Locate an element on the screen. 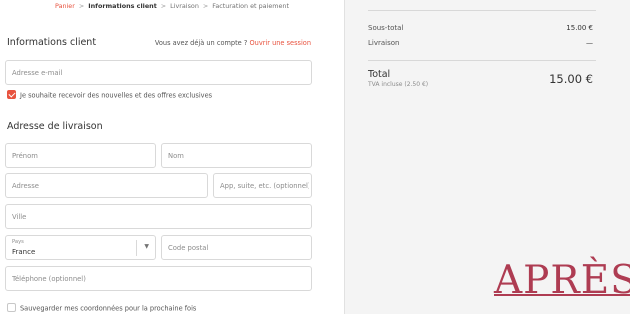 This screenshot has height=314, width=630. after-watermark: APRÈS is located at coordinates (562, 280).